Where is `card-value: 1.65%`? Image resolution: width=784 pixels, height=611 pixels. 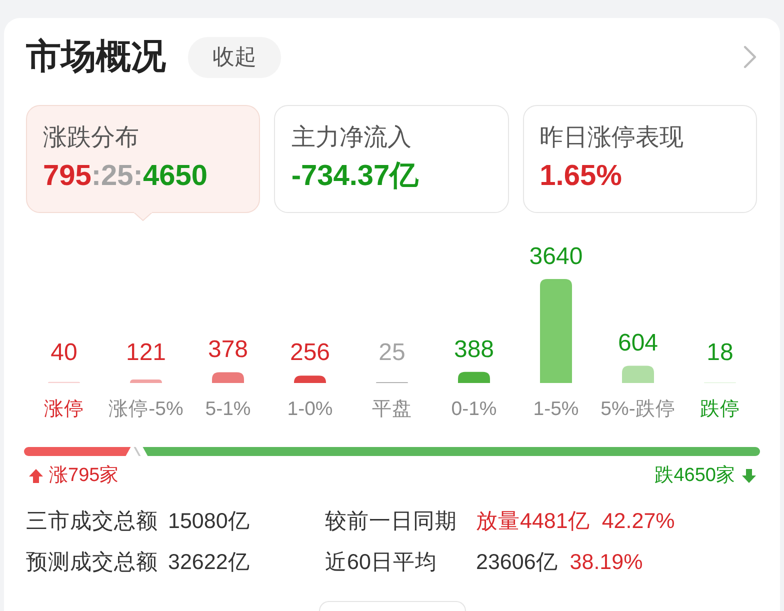
card-value: 1.65% is located at coordinates (581, 176).